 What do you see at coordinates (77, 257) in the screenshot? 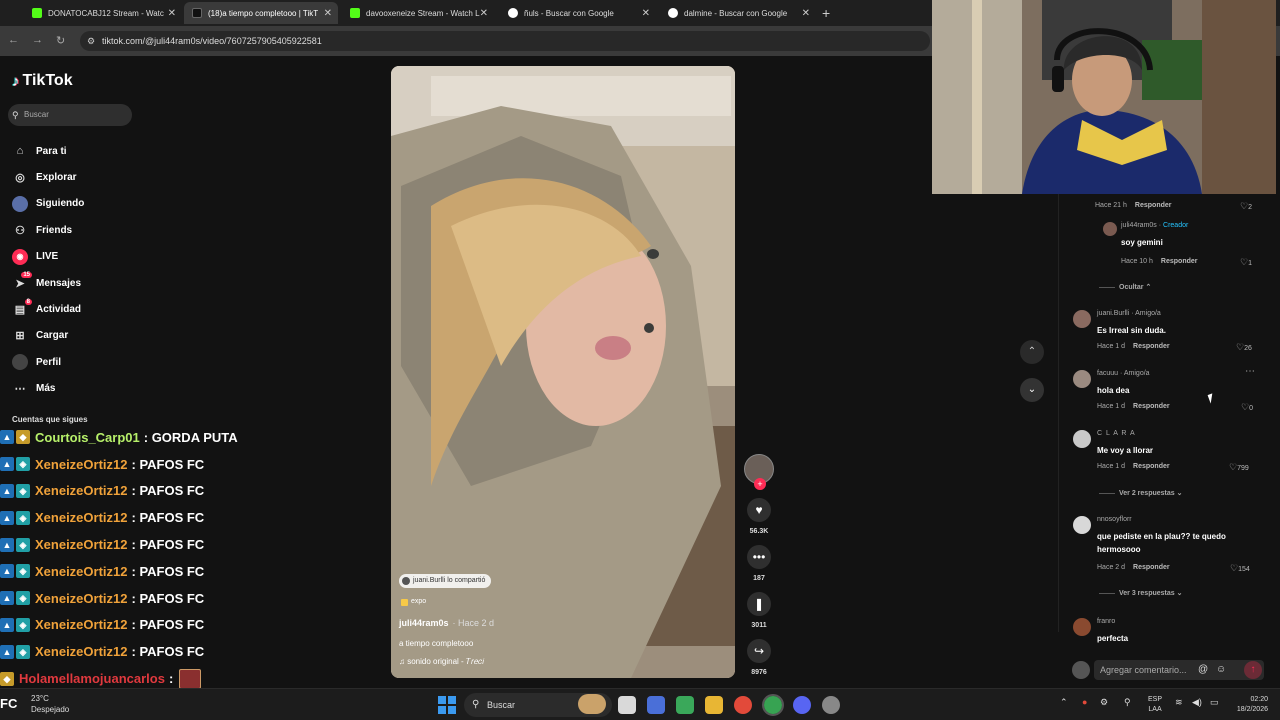
I see `sidebar-item-live: ◉ LIVE` at bounding box center [77, 257].